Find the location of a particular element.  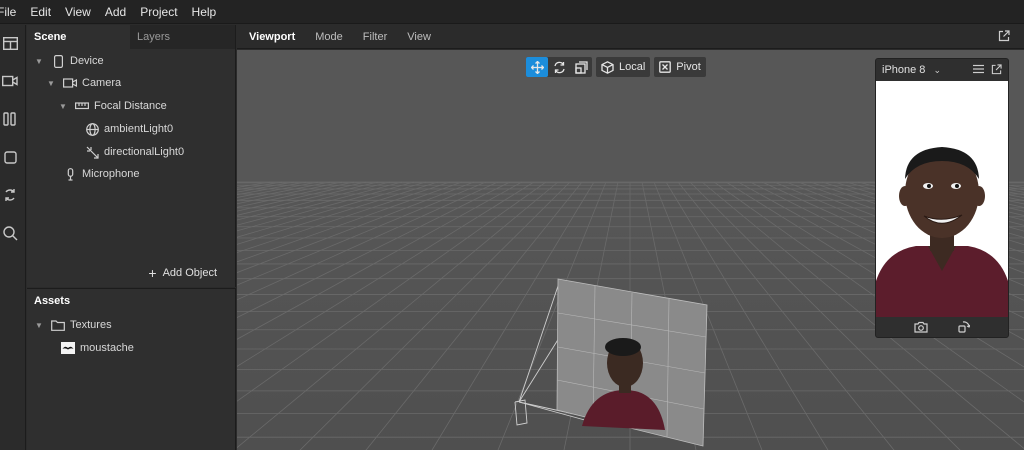

gizmo-toolbar: Local Pivot is located at coordinates (616, 67).